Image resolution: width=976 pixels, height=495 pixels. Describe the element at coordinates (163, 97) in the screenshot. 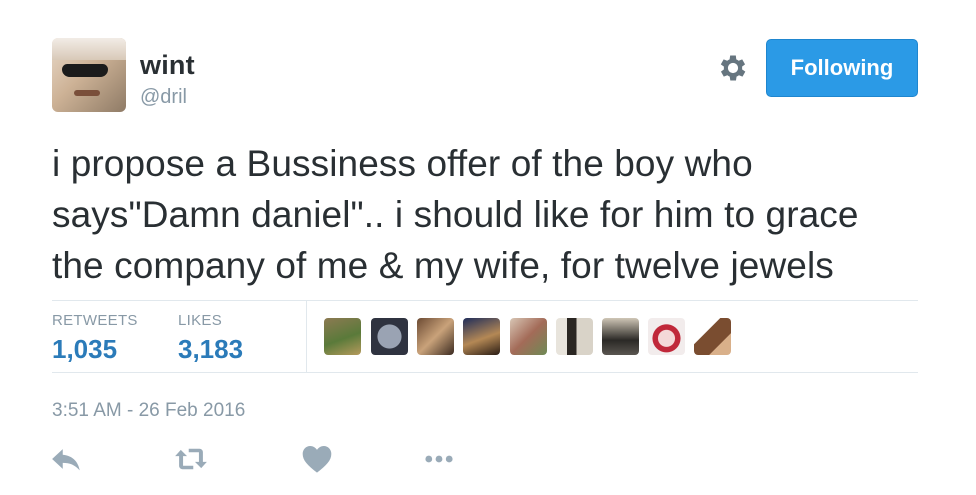

I see `user-handle: @dril` at that location.